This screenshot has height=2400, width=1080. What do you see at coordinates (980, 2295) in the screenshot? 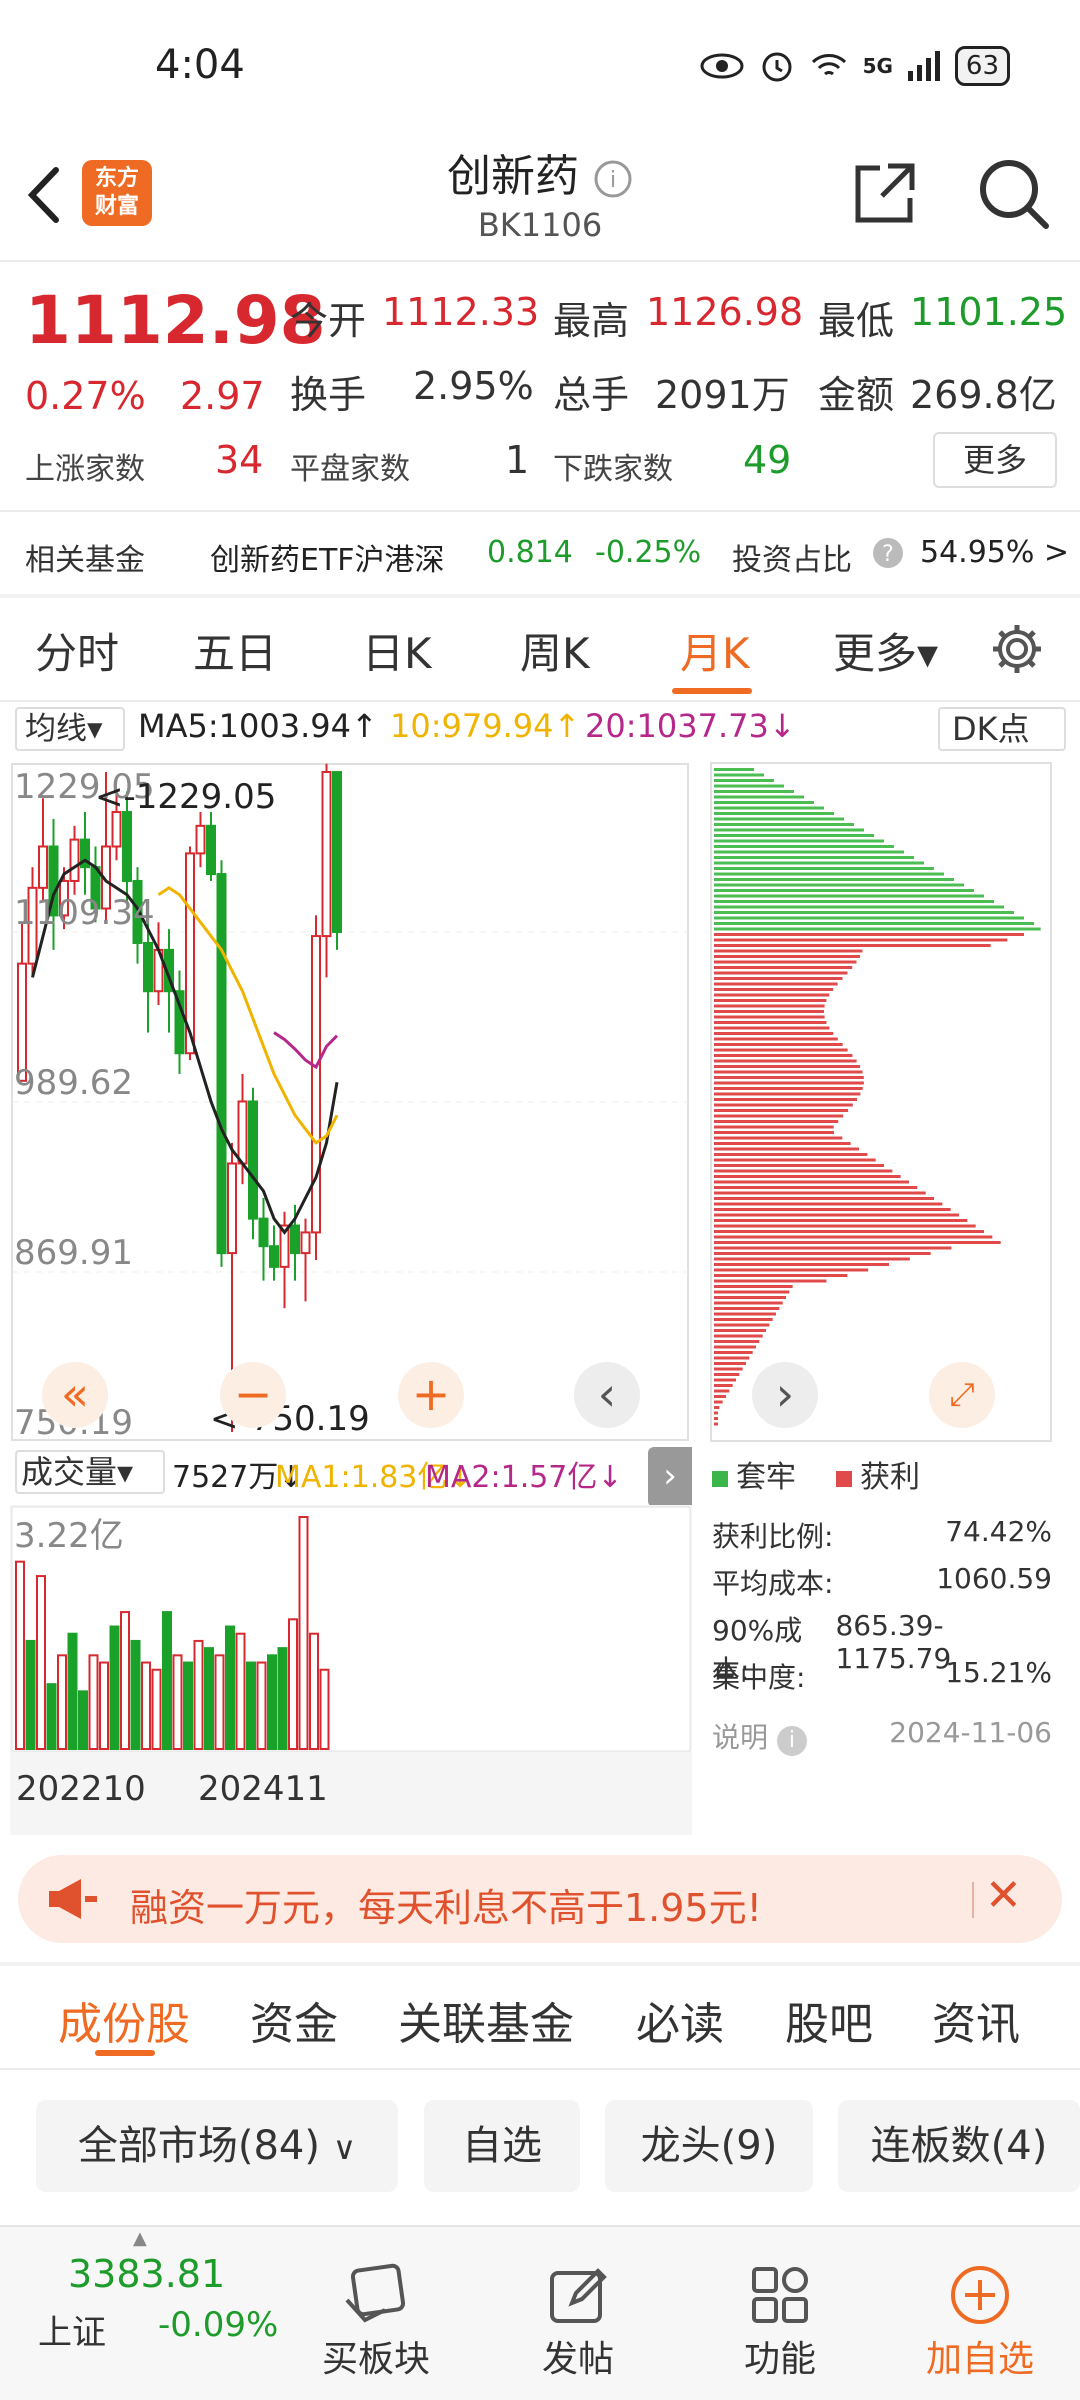
I see `add-circle-icon` at bounding box center [980, 2295].